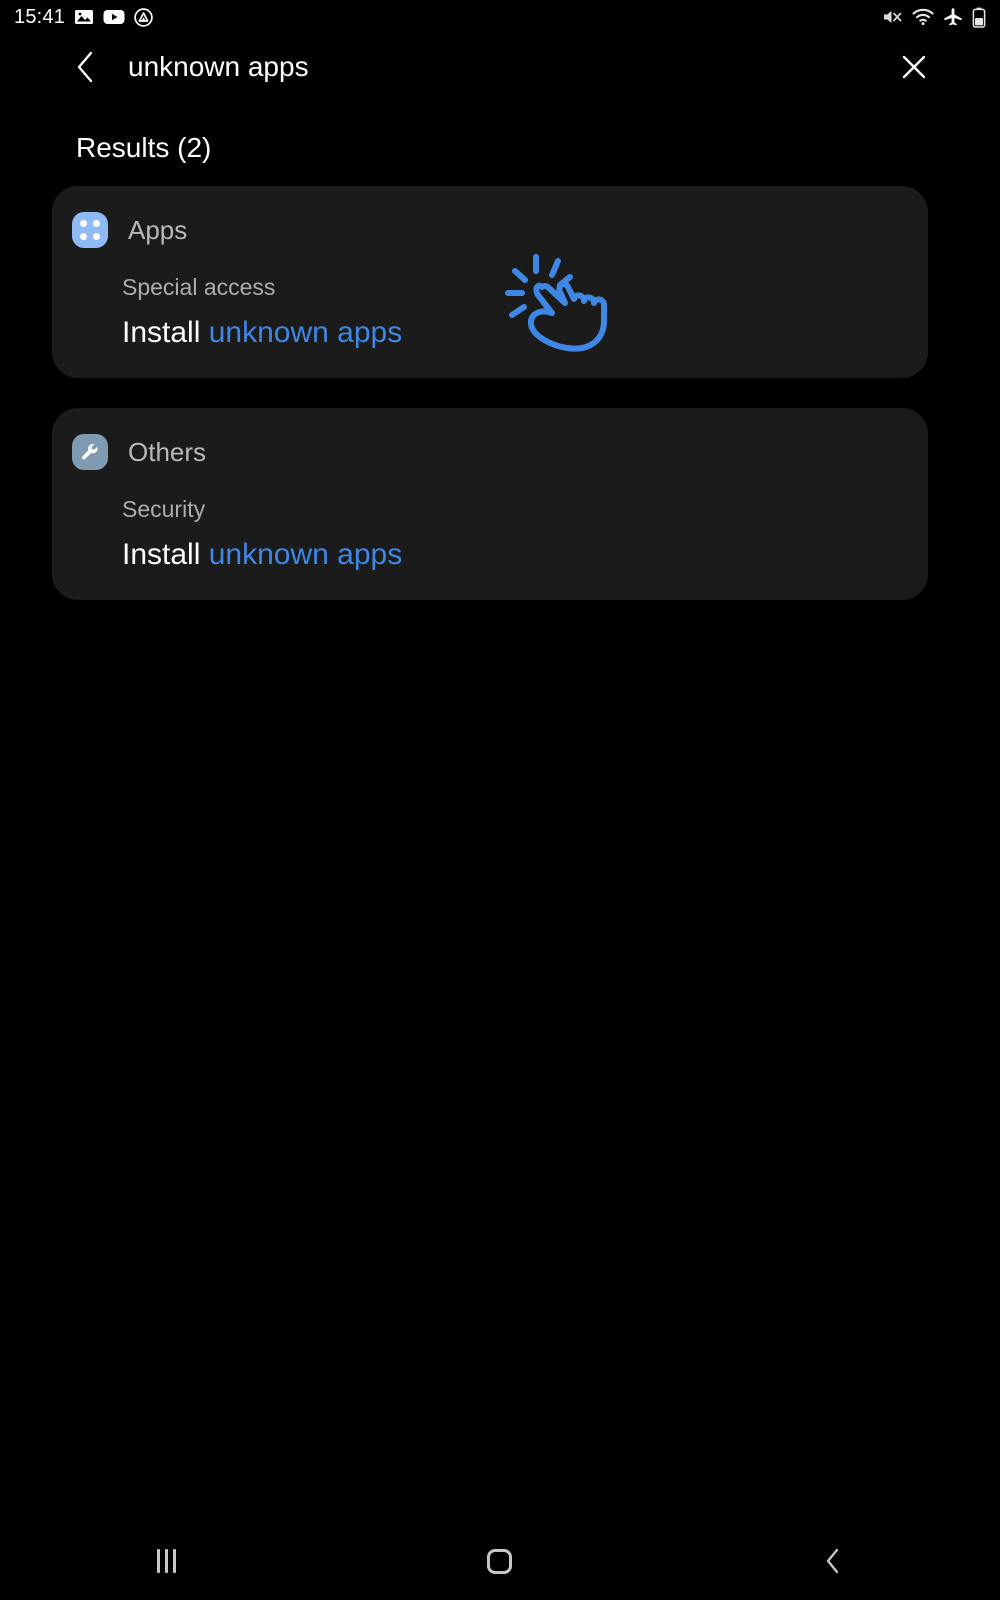 Image resolution: width=1000 pixels, height=1600 pixels. I want to click on chevron-left-icon, so click(85, 67).